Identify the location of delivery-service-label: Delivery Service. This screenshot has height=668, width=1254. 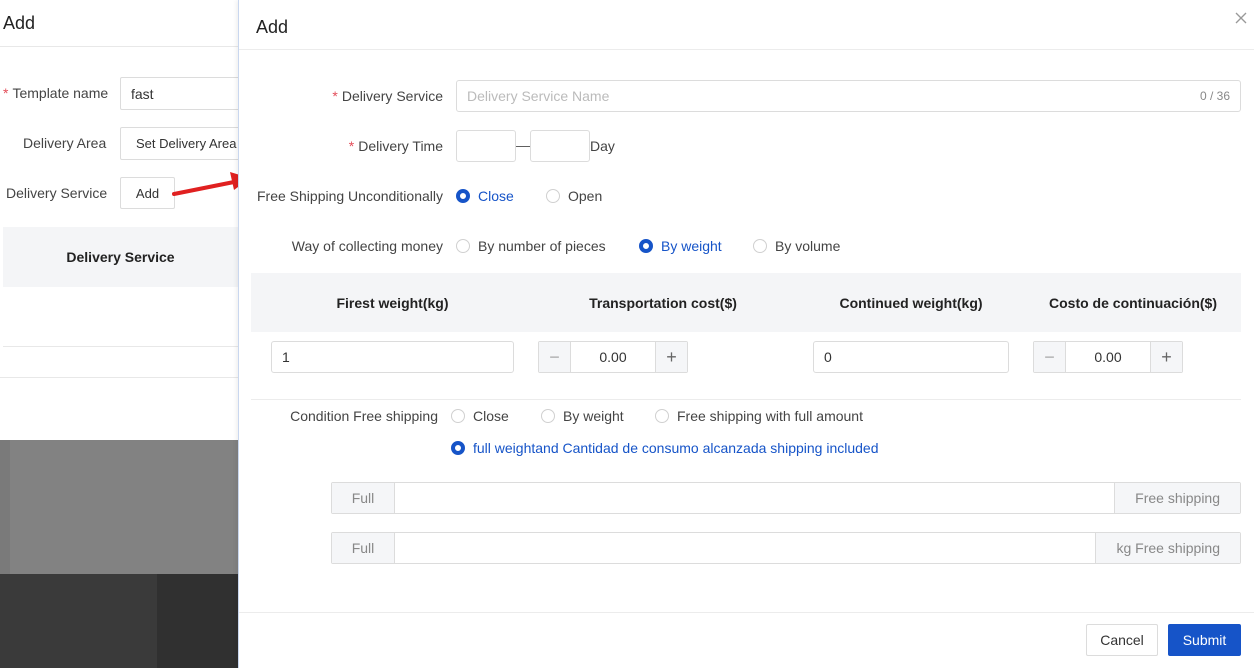
(57, 193).